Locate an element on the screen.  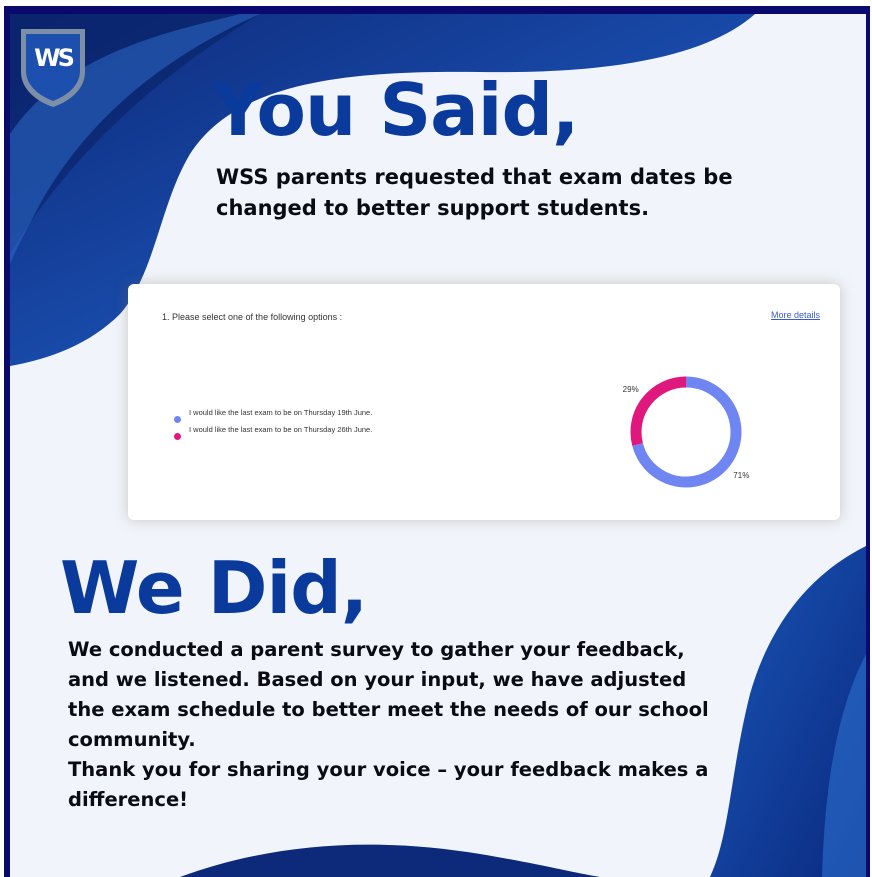
donut-chart: 71% 29% is located at coordinates (686, 432).